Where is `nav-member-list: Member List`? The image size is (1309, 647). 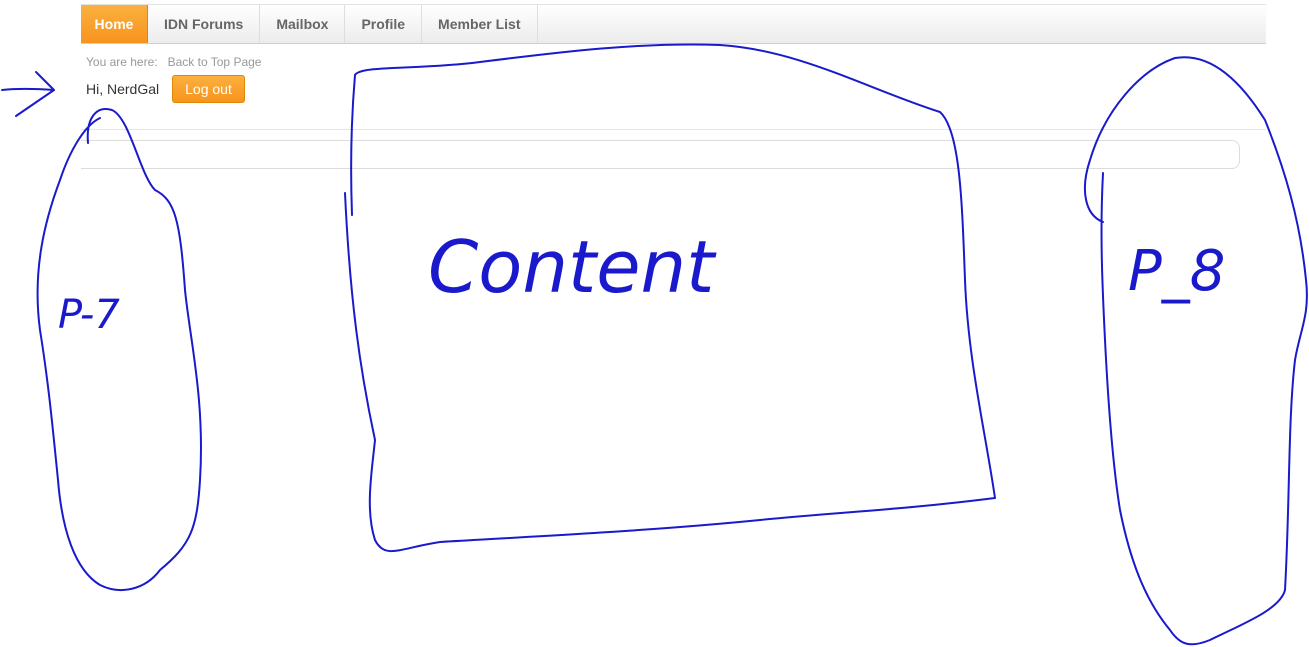
nav-member-list: Member List is located at coordinates (480, 24).